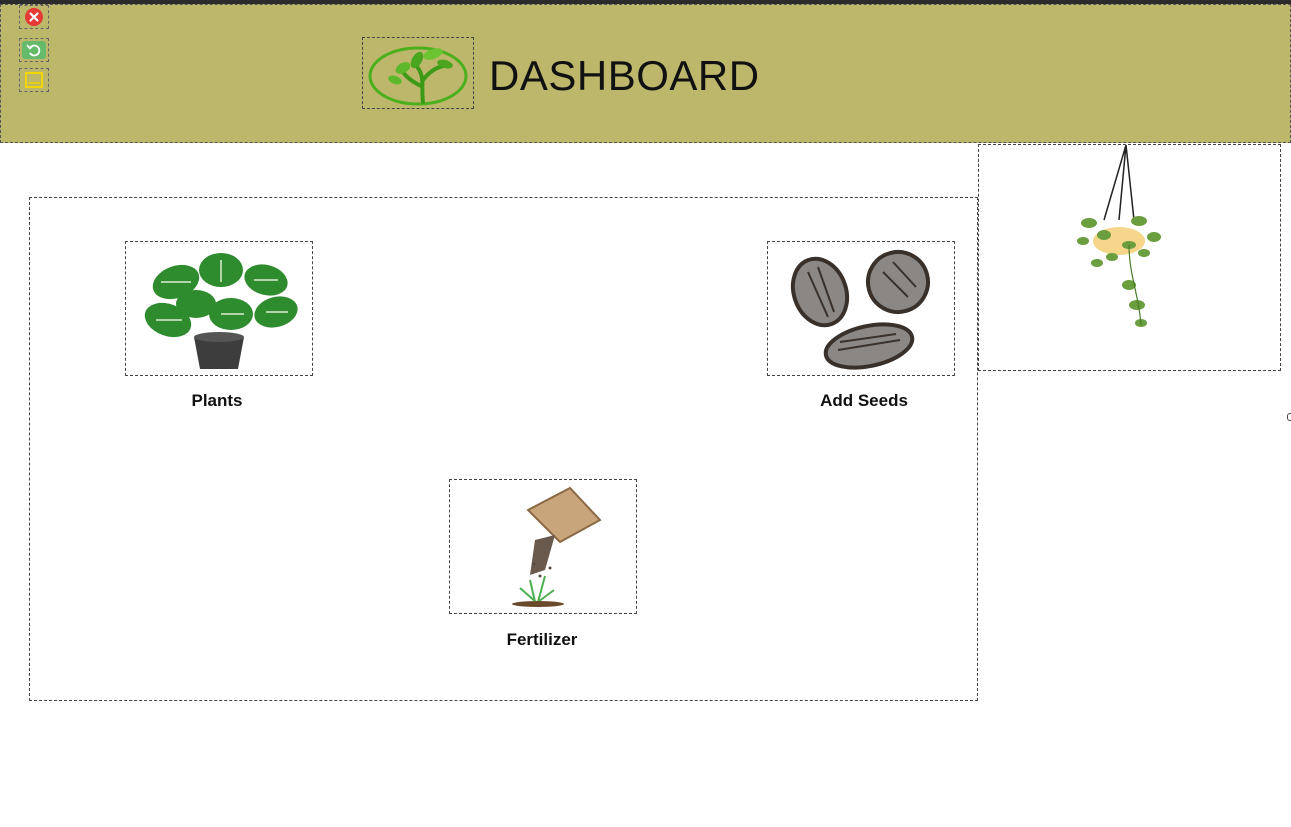  I want to click on hanging-plant-icon, so click(1119, 235).